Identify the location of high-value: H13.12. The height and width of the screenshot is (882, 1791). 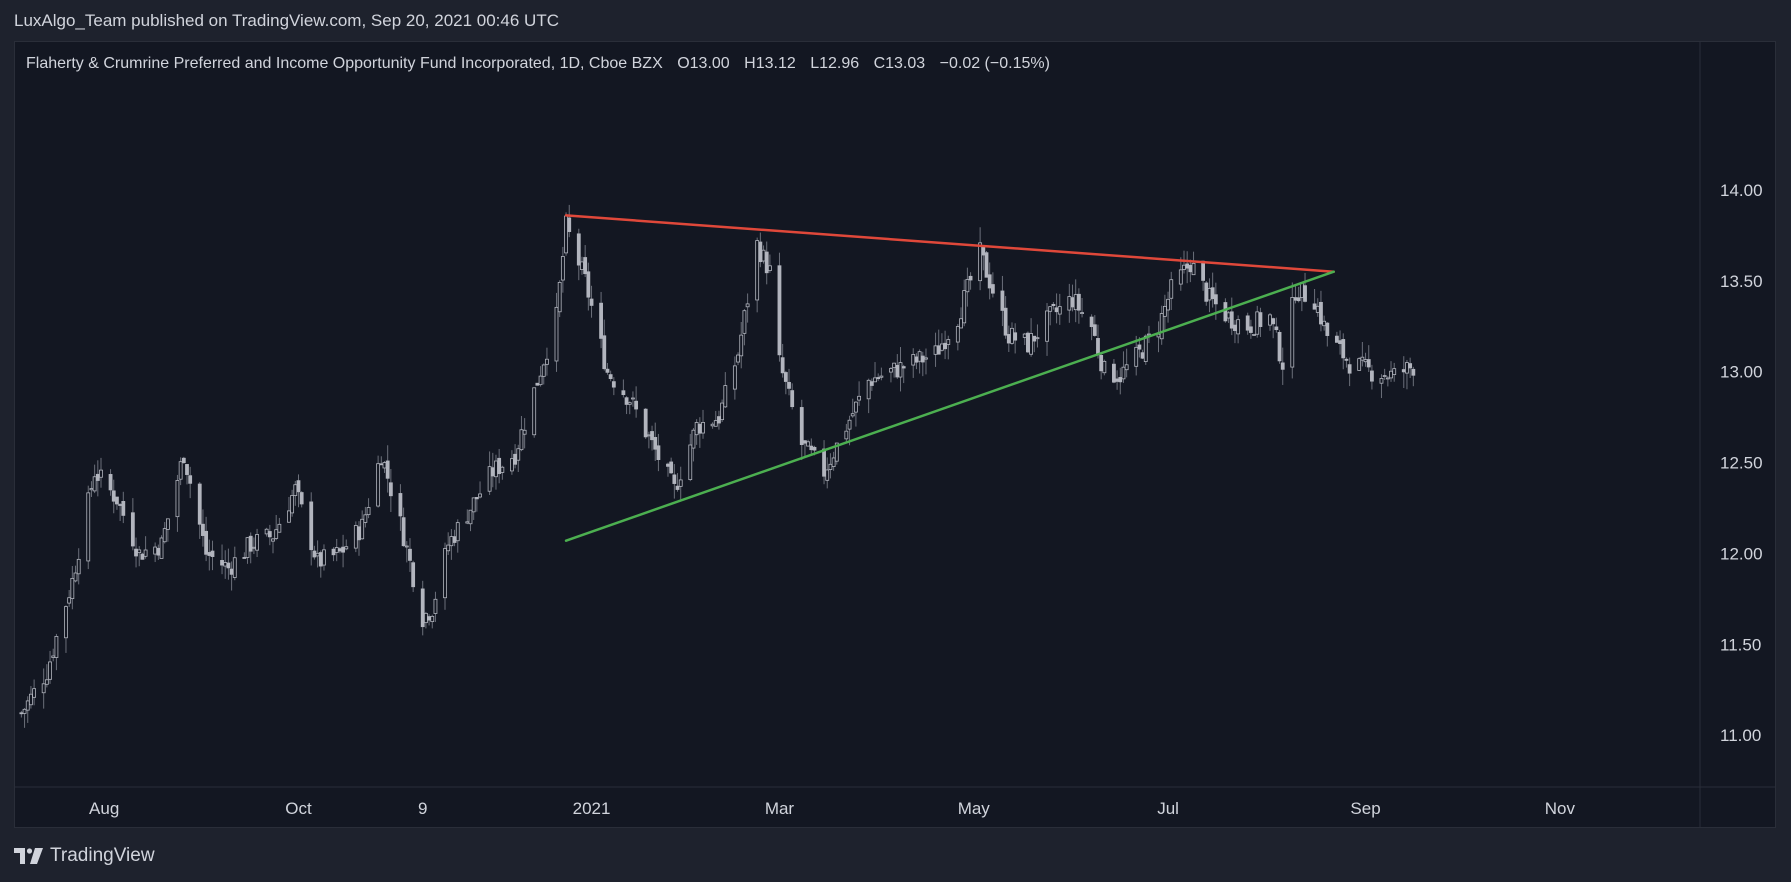
(770, 63).